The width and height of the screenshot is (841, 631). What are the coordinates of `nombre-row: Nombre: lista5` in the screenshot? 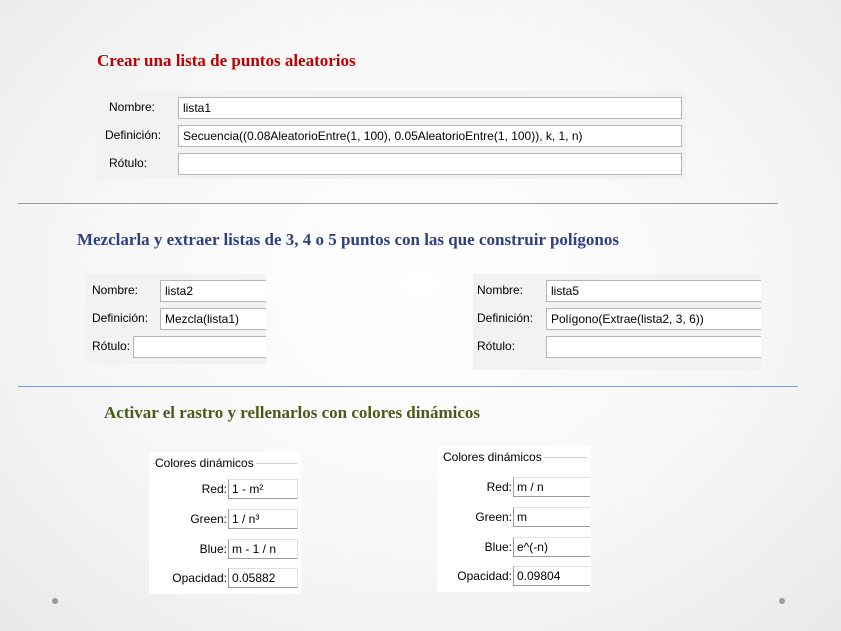 It's located at (617, 291).